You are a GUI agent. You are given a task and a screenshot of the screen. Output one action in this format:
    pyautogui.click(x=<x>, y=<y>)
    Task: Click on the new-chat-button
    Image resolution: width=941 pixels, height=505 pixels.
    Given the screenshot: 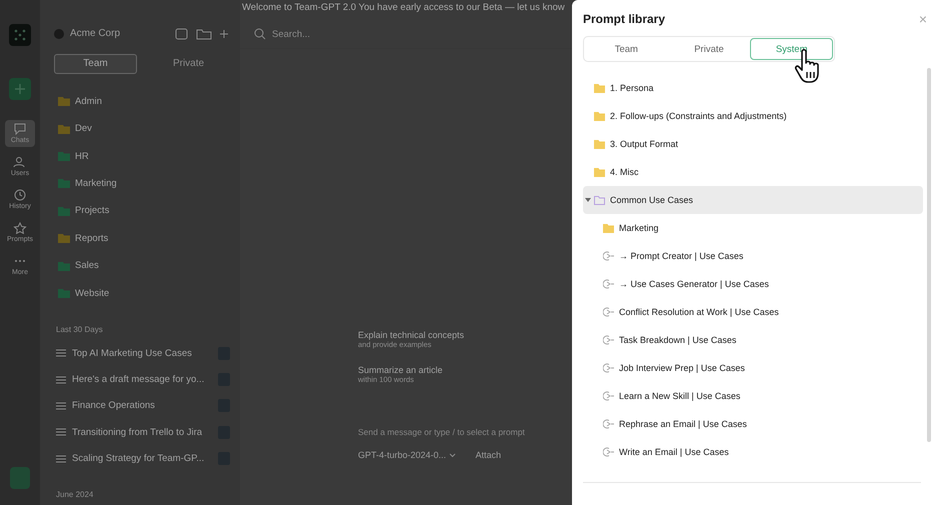 What is the action you would take?
    pyautogui.click(x=20, y=89)
    